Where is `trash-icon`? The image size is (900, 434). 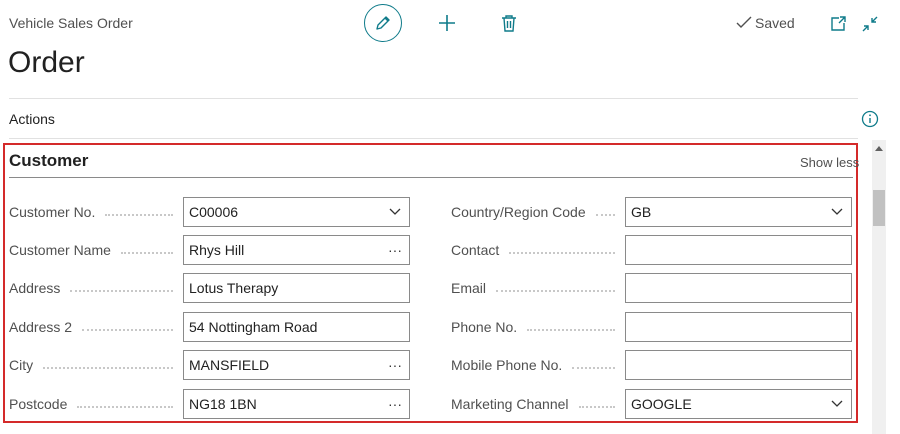 trash-icon is located at coordinates (509, 23).